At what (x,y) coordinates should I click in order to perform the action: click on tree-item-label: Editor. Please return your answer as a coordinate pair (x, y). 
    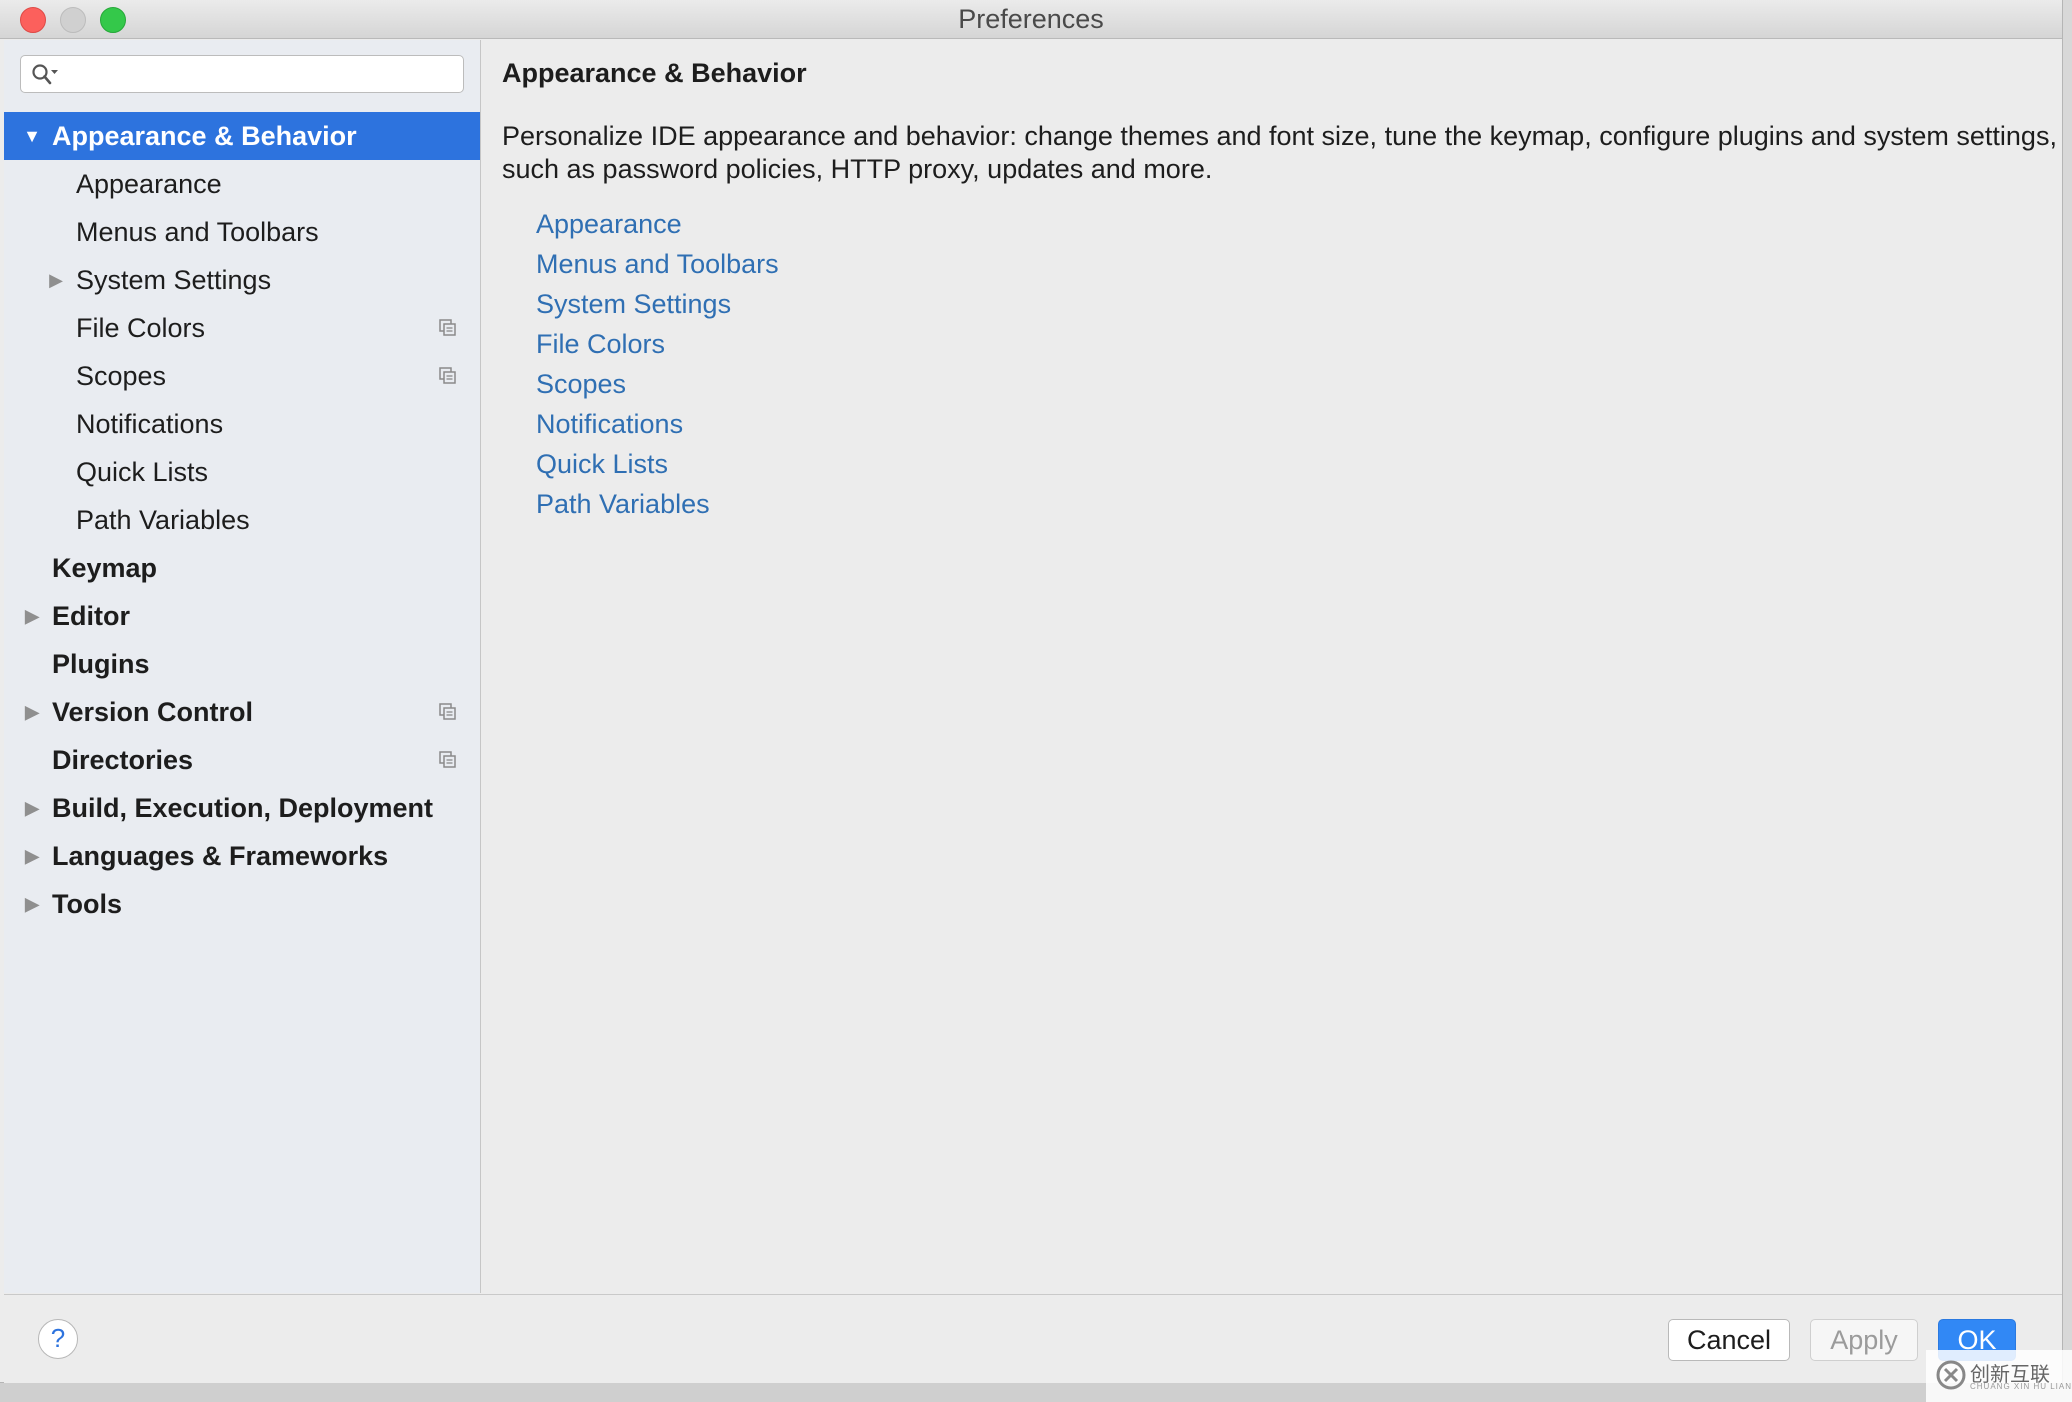
    Looking at the image, I should click on (91, 616).